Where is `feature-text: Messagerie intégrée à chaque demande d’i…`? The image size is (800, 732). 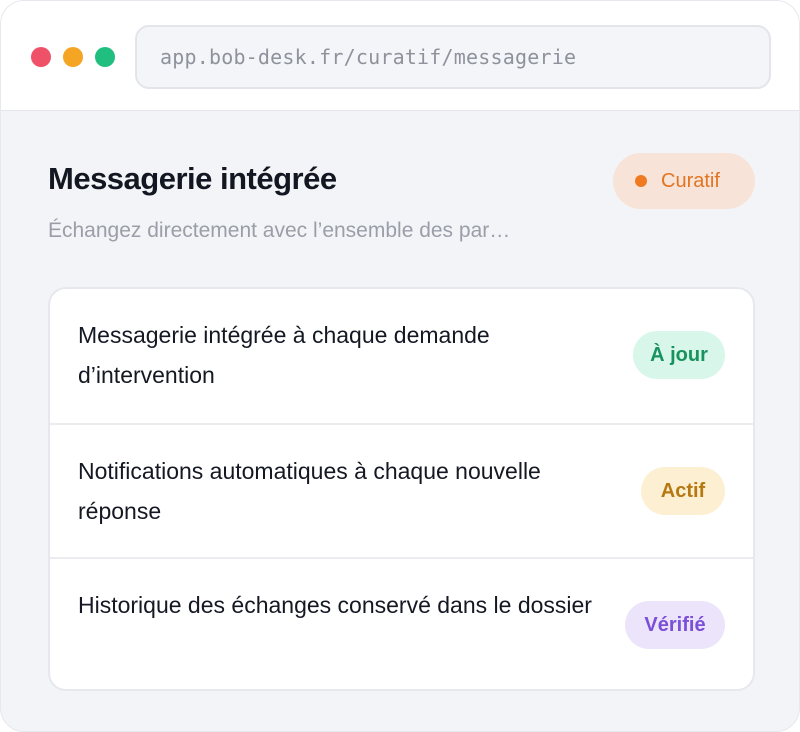 feature-text: Messagerie intégrée à chaque demande d’i… is located at coordinates (284, 355).